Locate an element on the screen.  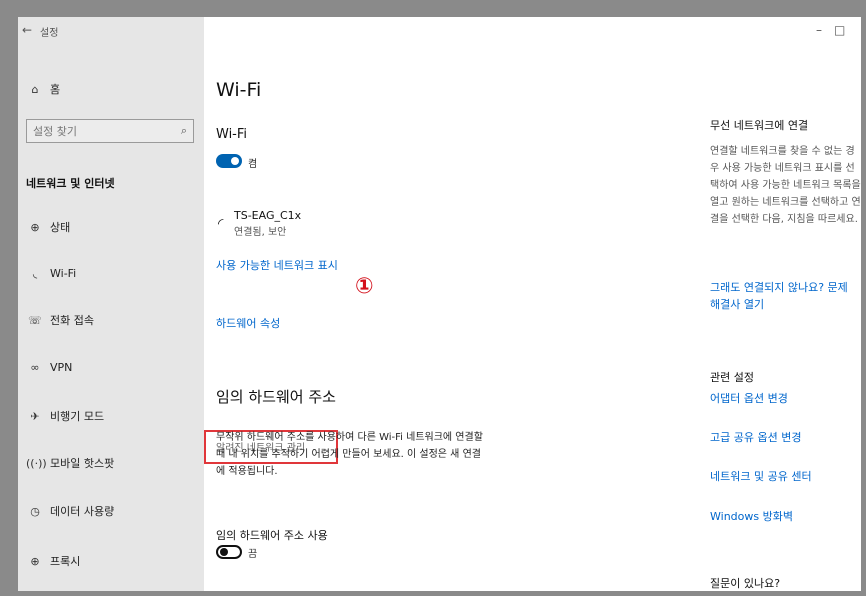
sidebar-item-label: VPN is located at coordinates (61, 367).